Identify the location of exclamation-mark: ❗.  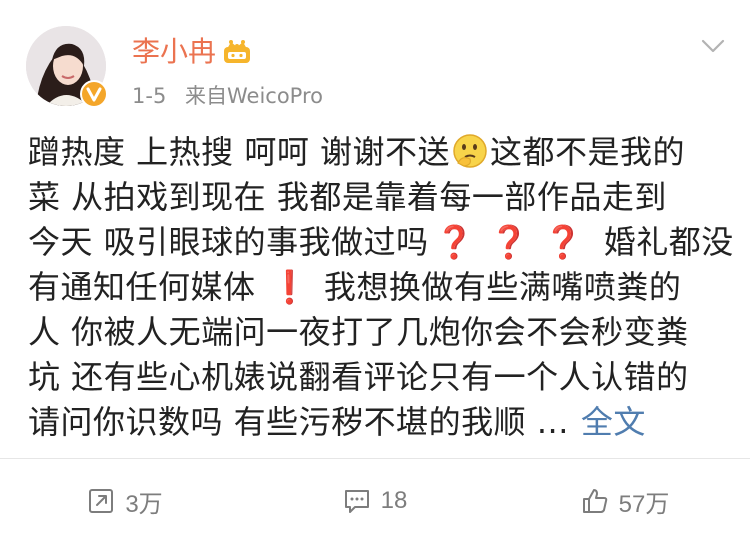
(289, 287).